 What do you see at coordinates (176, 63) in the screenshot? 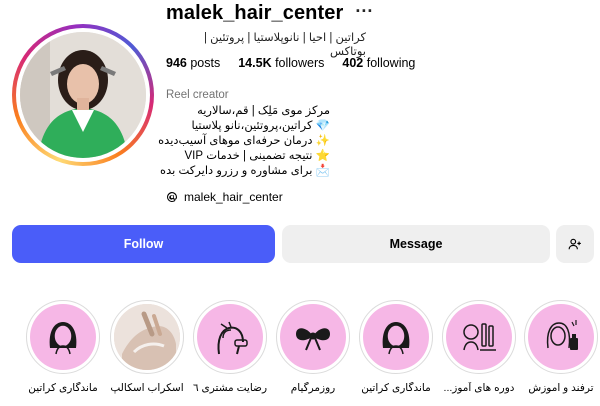
I see `posts-count: 946` at bounding box center [176, 63].